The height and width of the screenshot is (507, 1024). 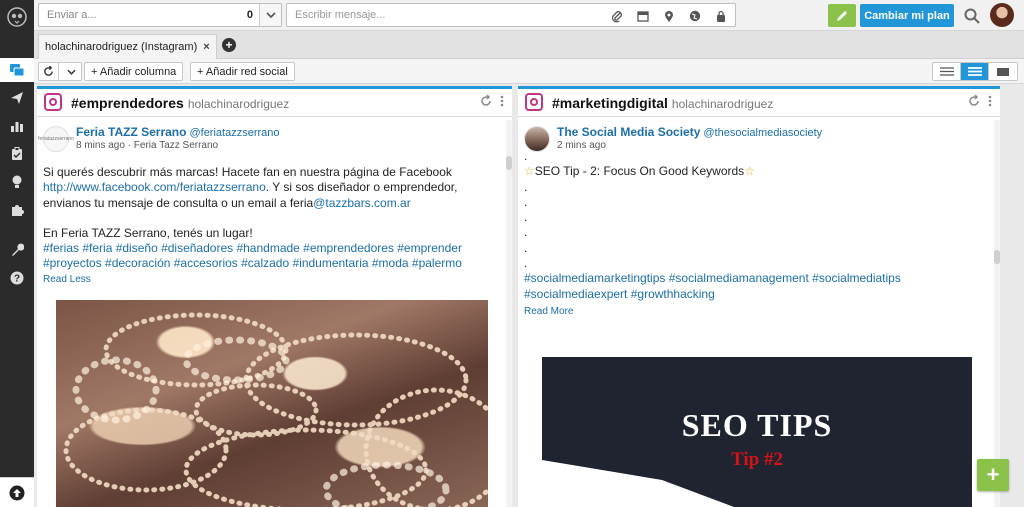 I want to click on post-image: SEO TIPS Tip #2, so click(x=757, y=432).